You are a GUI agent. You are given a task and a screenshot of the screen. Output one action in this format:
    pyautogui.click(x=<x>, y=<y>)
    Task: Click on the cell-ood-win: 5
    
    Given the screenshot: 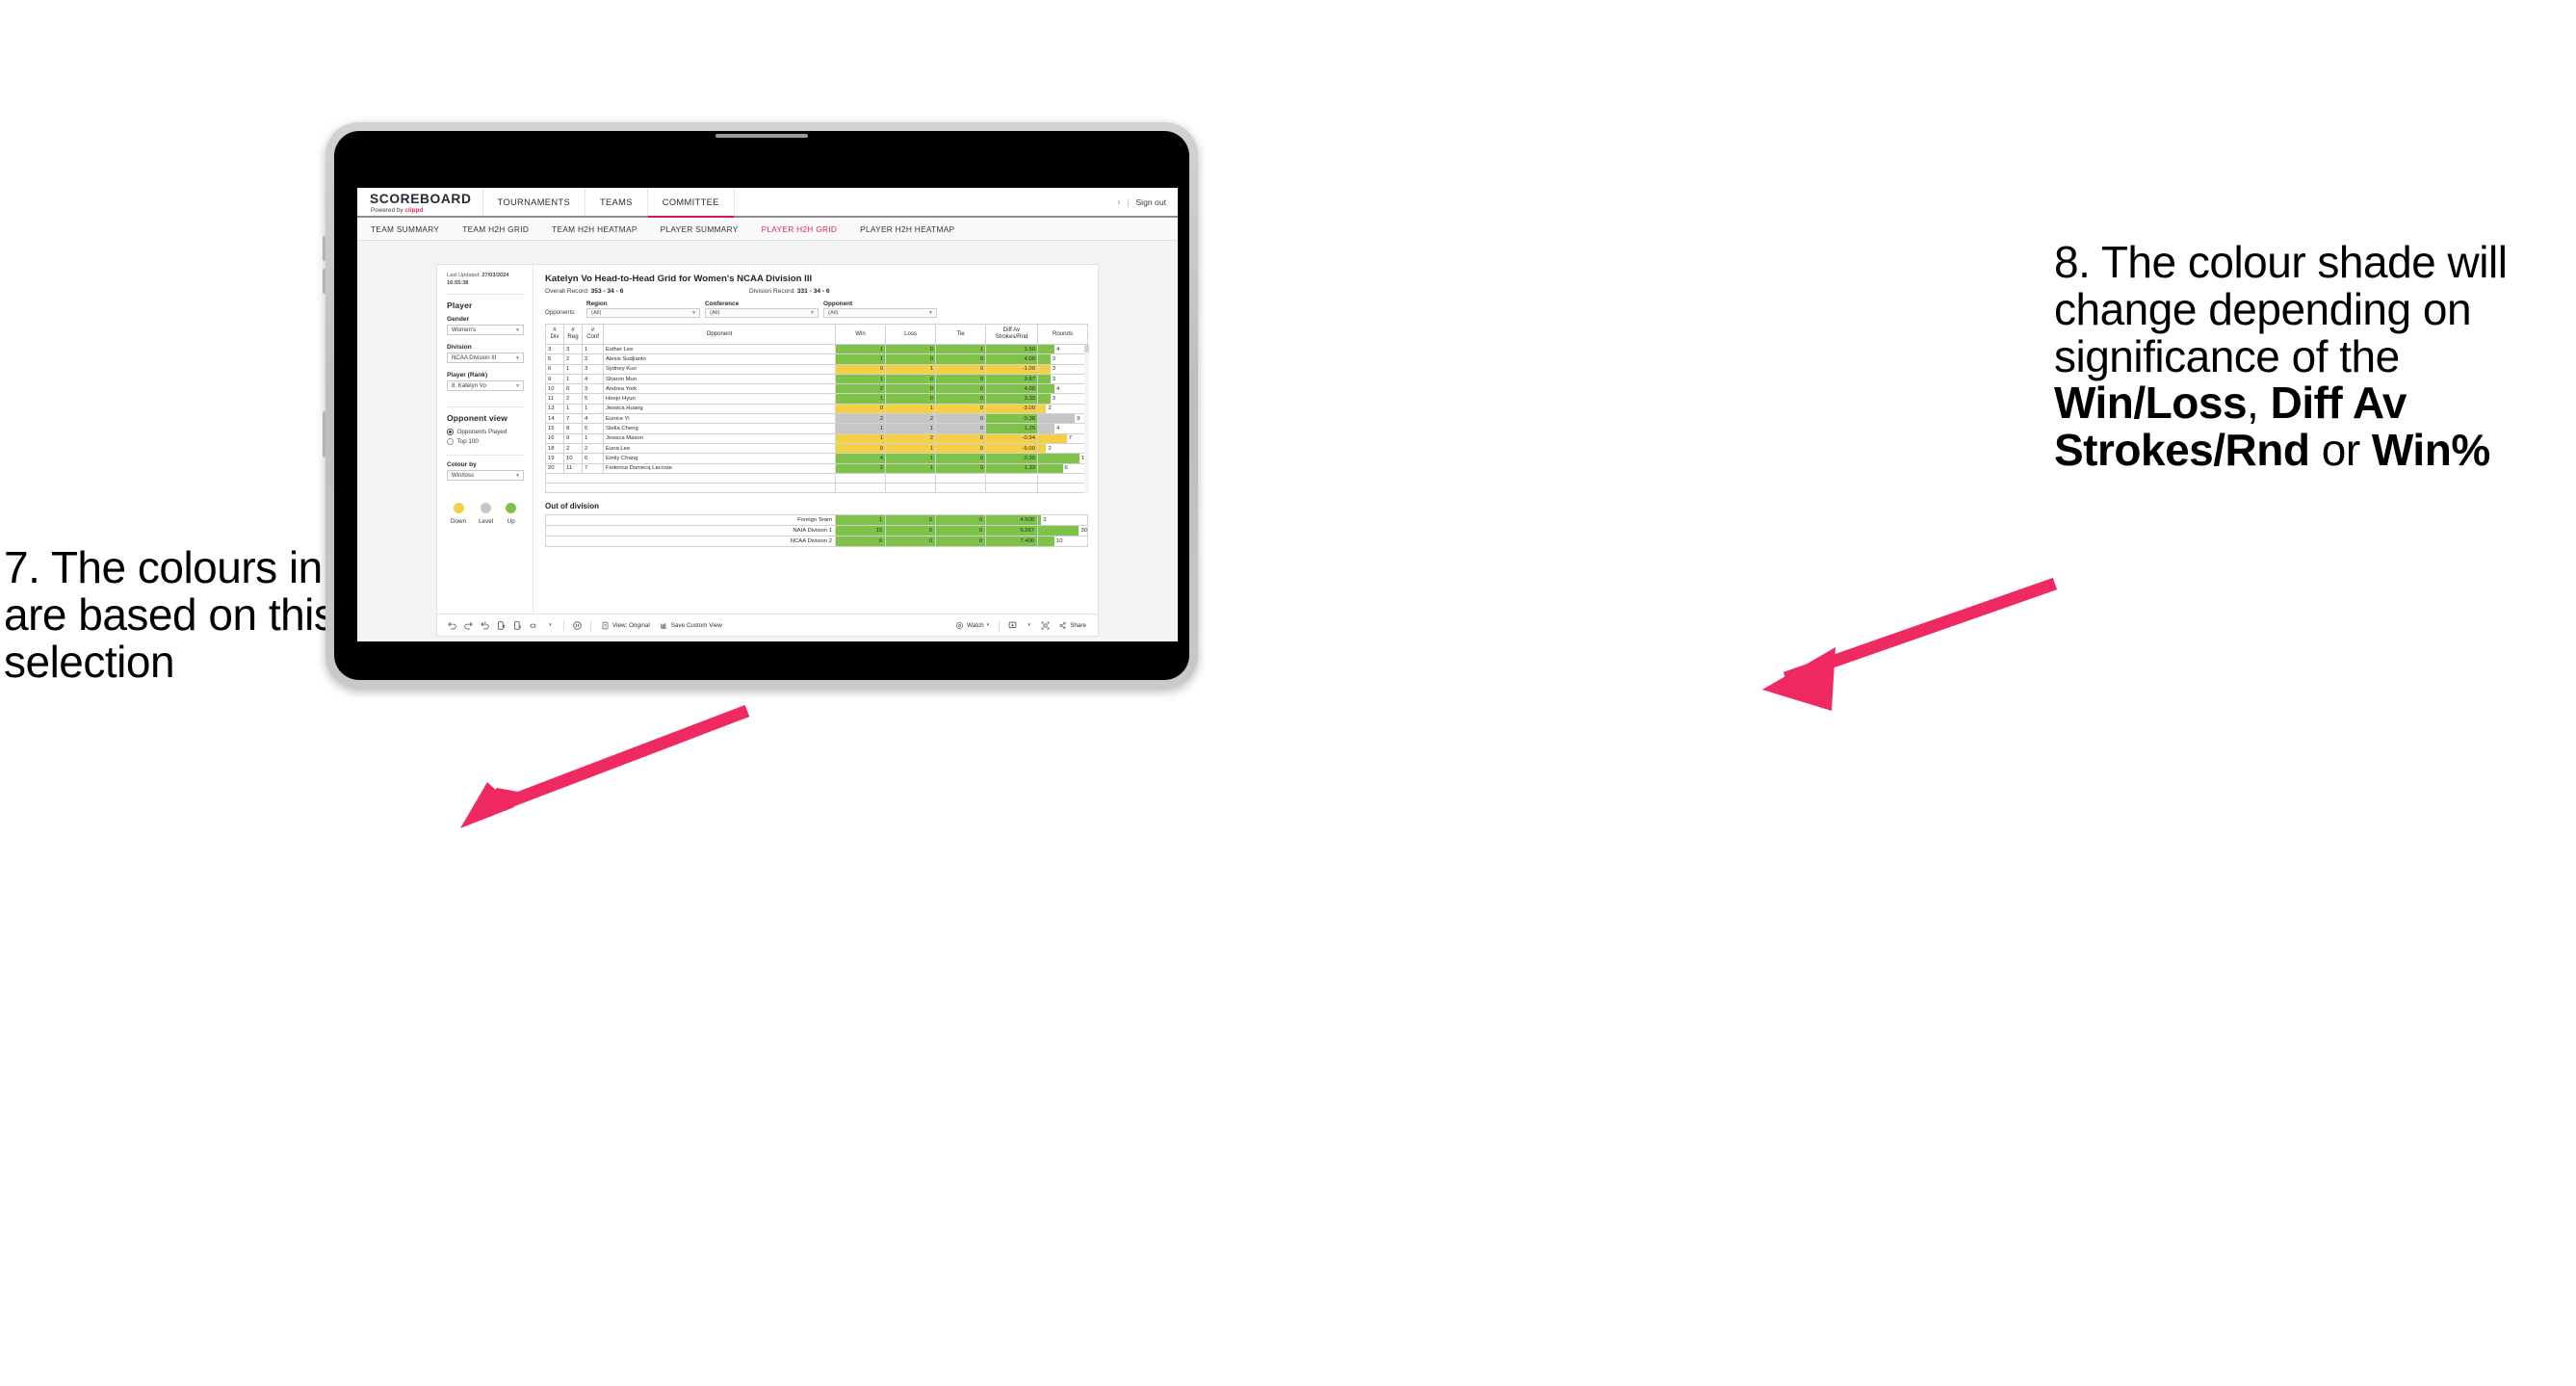 What is the action you would take?
    pyautogui.click(x=860, y=541)
    